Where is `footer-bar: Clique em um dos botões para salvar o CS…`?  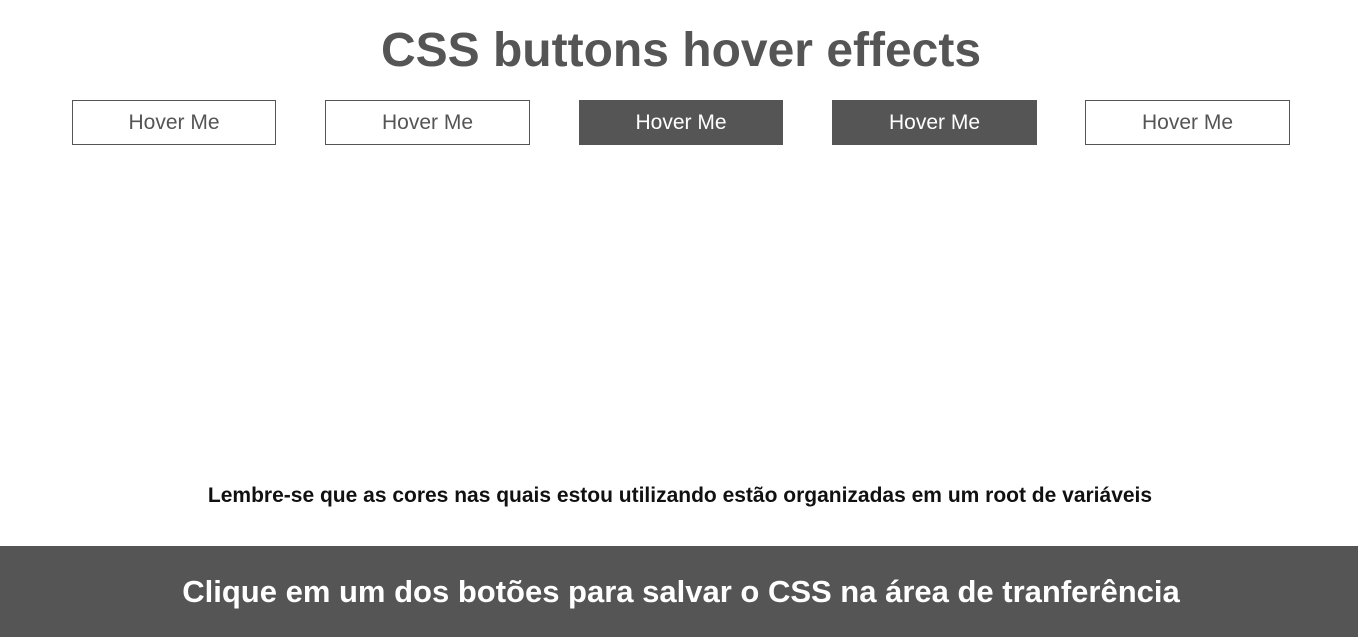
footer-bar: Clique em um dos botões para salvar o CS… is located at coordinates (679, 591).